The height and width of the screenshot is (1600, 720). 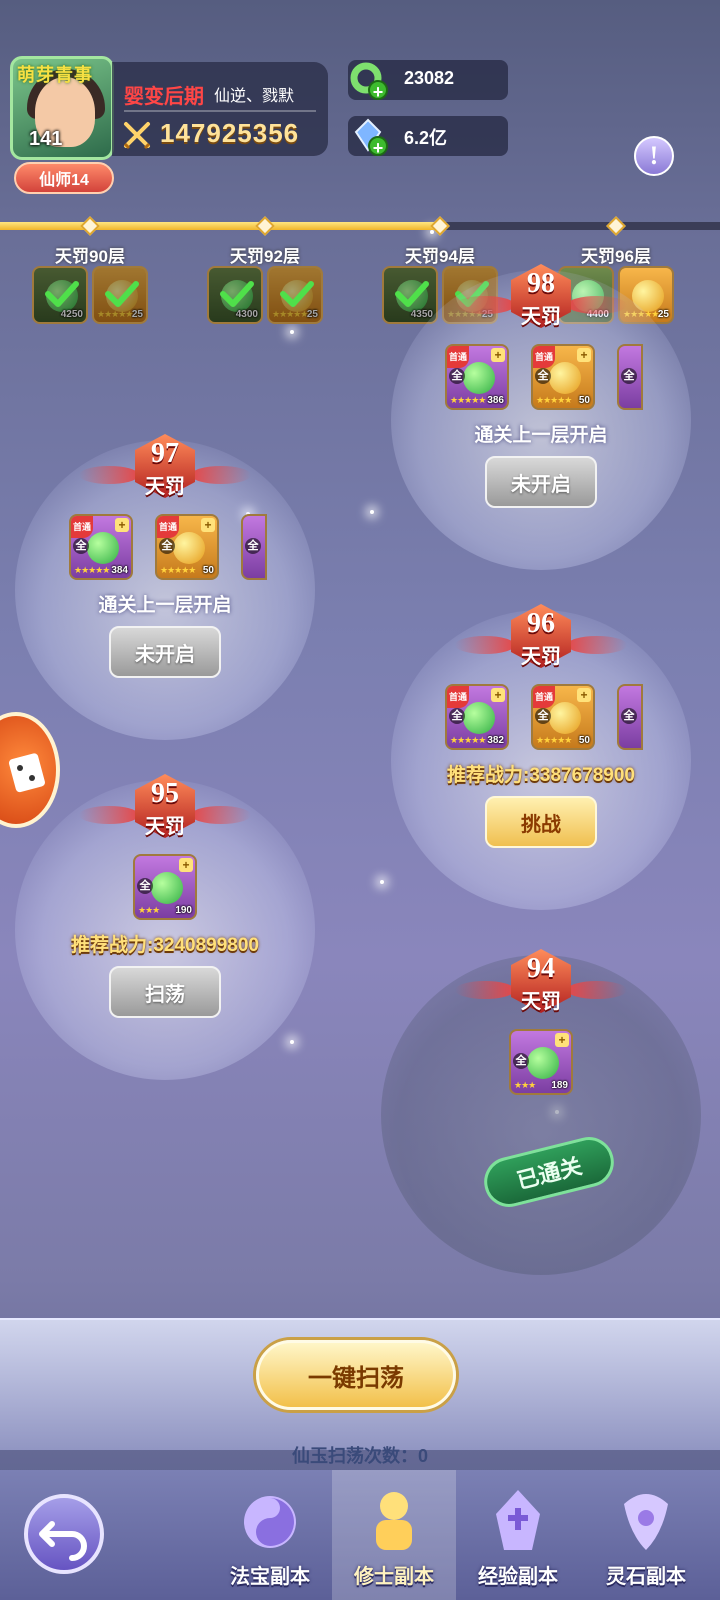 I want to click on nav-tab-2: 修士副本, so click(x=394, y=1535).